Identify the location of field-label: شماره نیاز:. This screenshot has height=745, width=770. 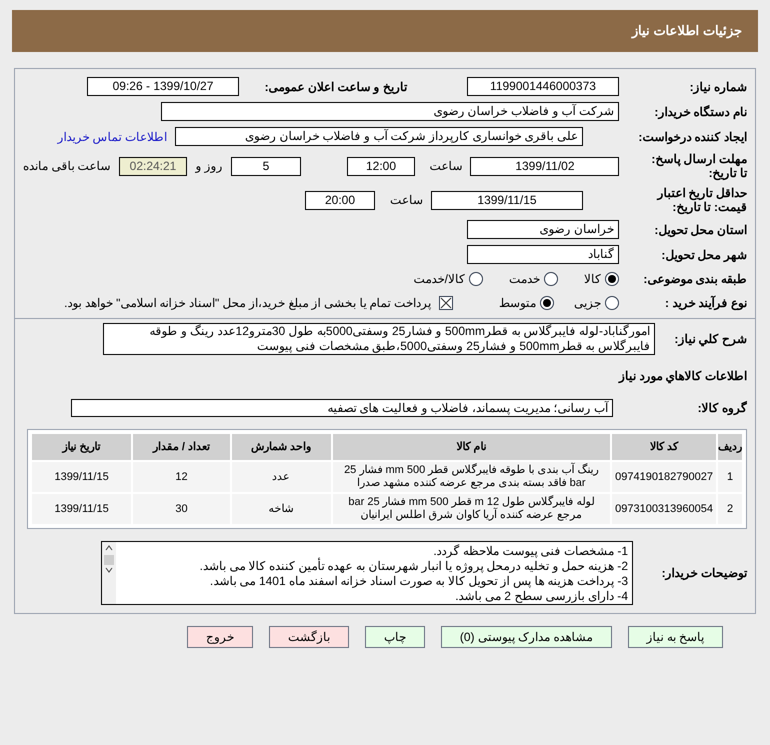
(717, 87).